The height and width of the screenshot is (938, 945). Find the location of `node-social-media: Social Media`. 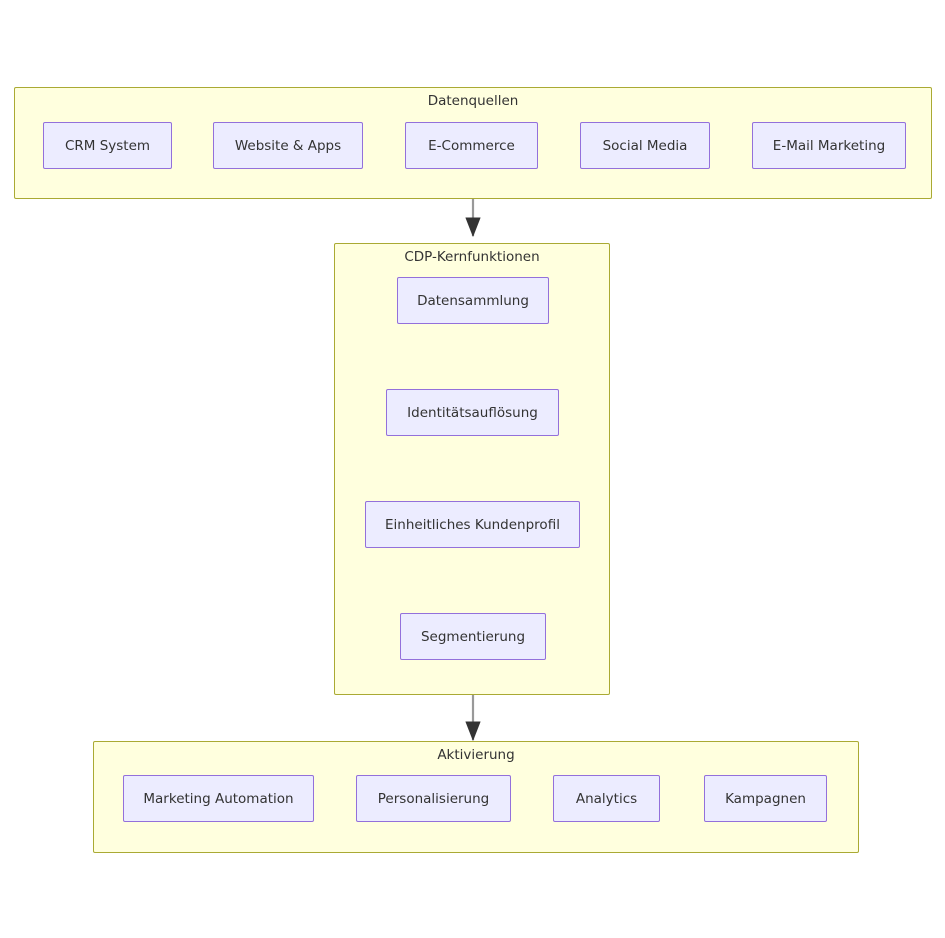

node-social-media: Social Media is located at coordinates (645, 145).